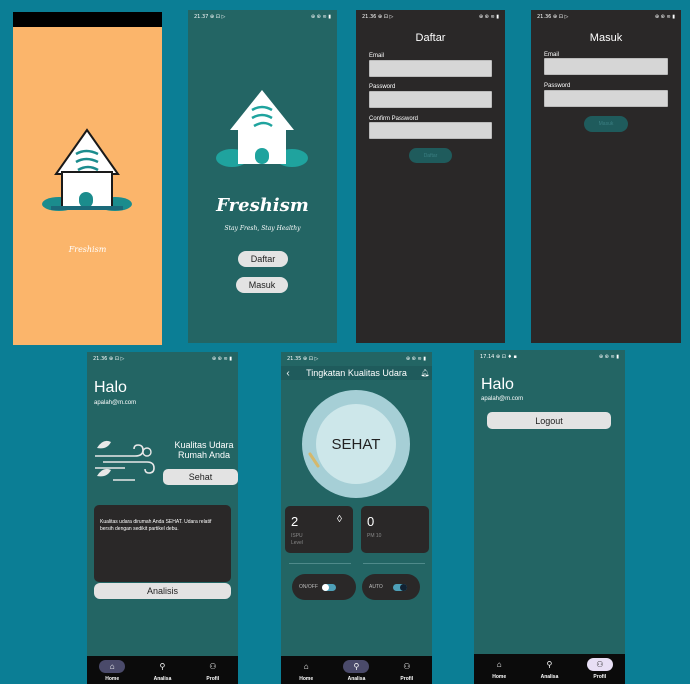 This screenshot has height=684, width=690. What do you see at coordinates (162, 591) in the screenshot?
I see `analisis-button: Analisis` at bounding box center [162, 591].